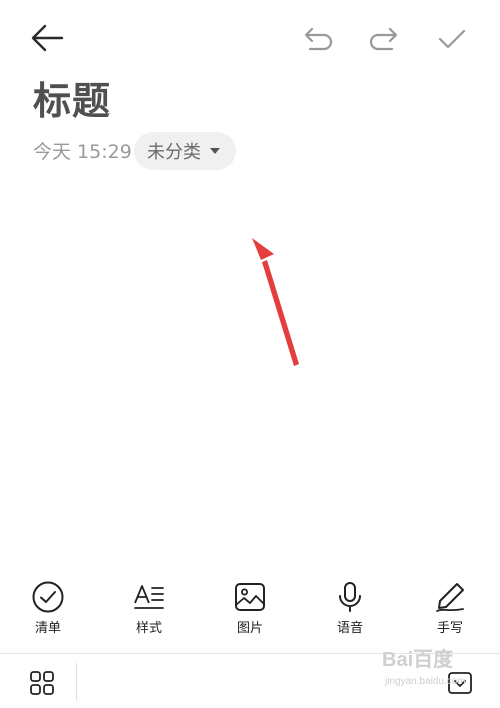  Describe the element at coordinates (249, 628) in the screenshot. I see `image-label: 图片` at that location.